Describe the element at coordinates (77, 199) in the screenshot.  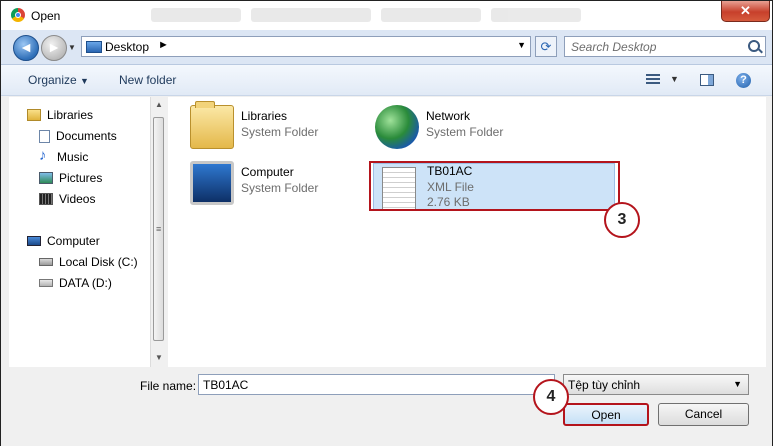
I see `sidebar-item-label: Videos` at that location.